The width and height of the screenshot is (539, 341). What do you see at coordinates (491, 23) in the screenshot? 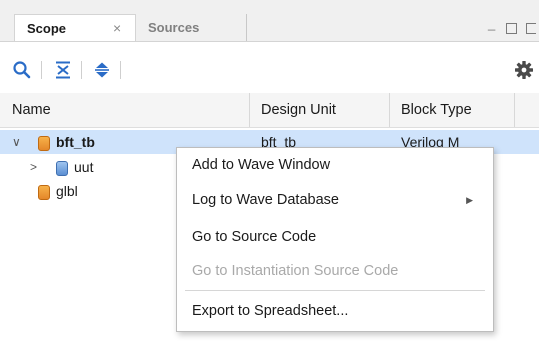
I see `minimize-icon: _` at bounding box center [491, 23].